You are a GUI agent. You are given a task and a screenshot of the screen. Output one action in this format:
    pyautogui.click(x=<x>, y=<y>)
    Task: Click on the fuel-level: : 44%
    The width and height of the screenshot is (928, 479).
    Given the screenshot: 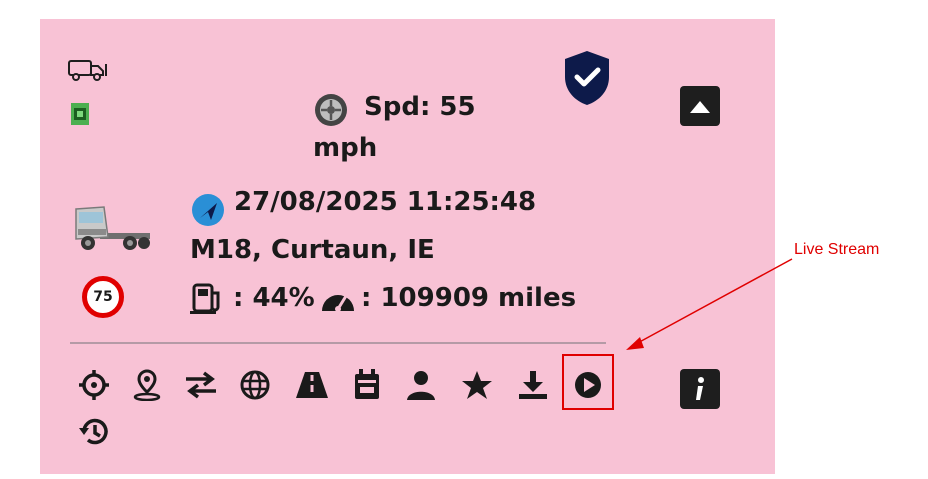 What is the action you would take?
    pyautogui.click(x=274, y=298)
    